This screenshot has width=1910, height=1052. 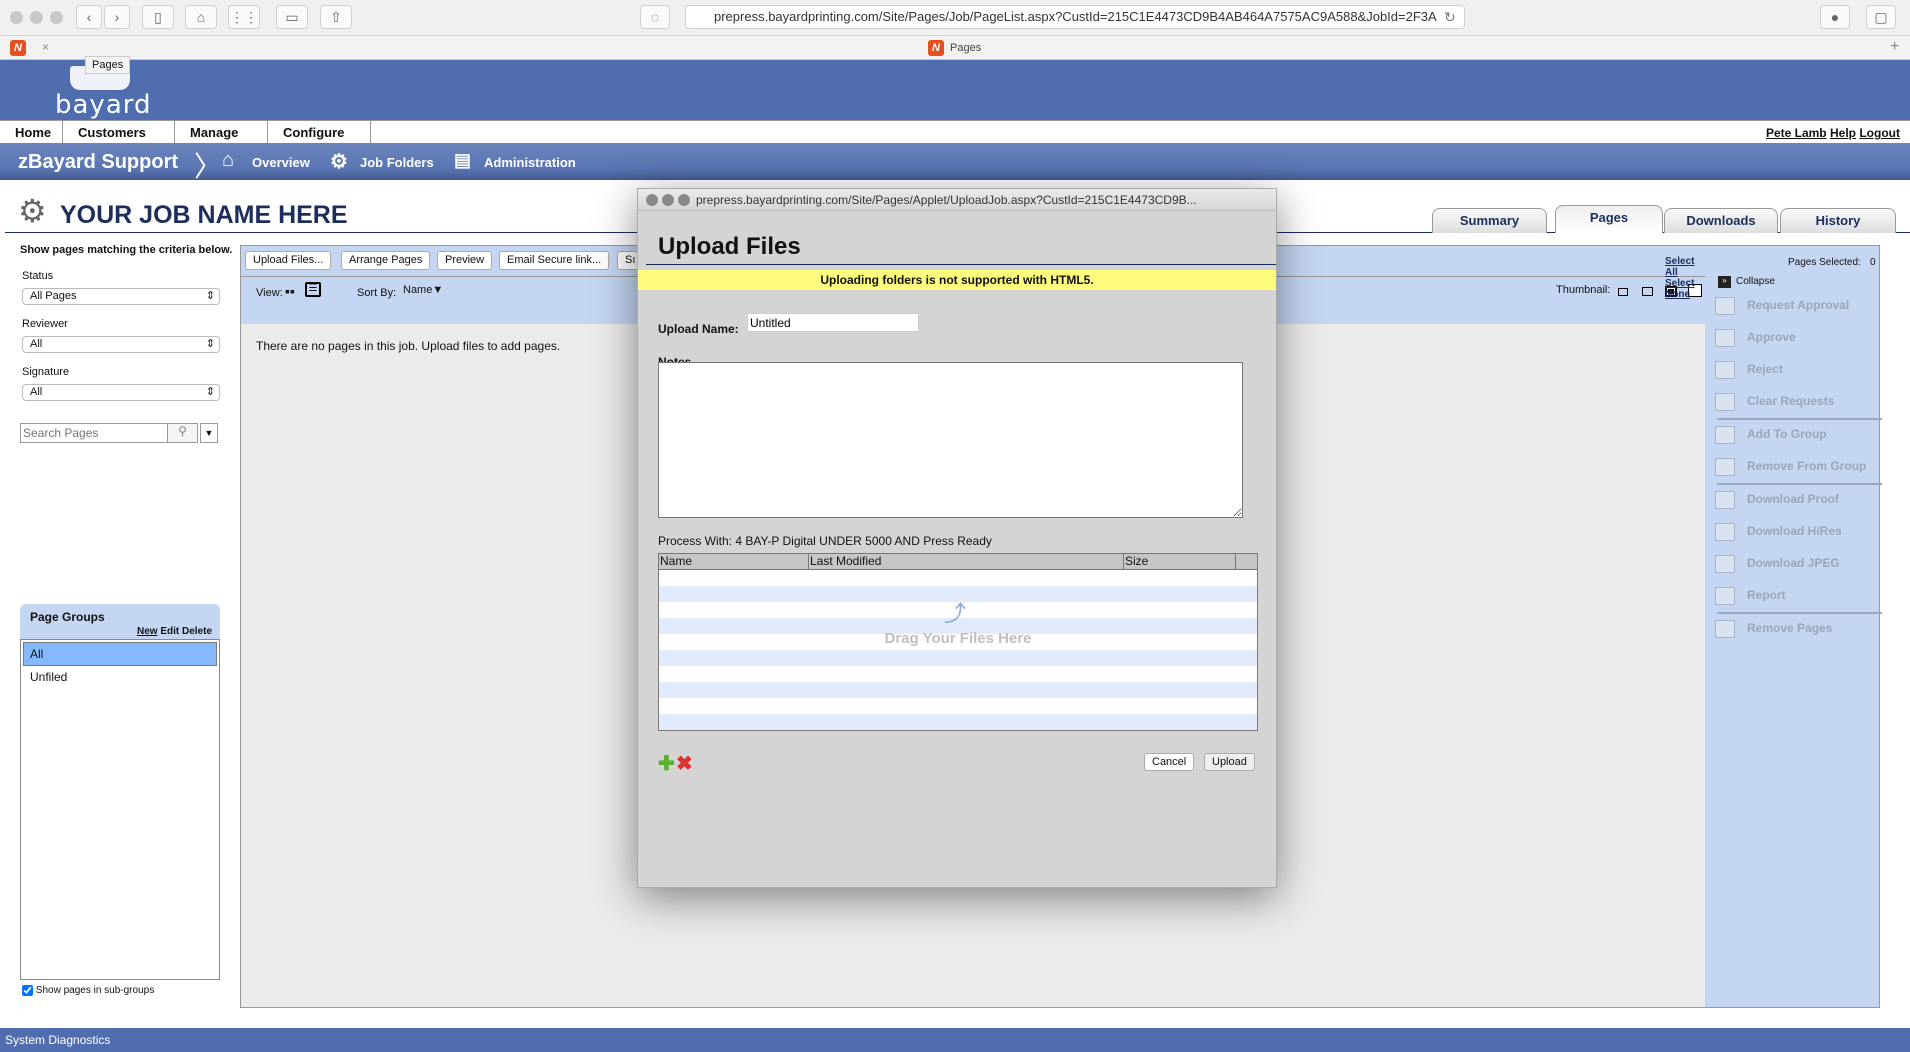 What do you see at coordinates (1773, 629) in the screenshot?
I see `action-remove-pages: Remove Pages` at bounding box center [1773, 629].